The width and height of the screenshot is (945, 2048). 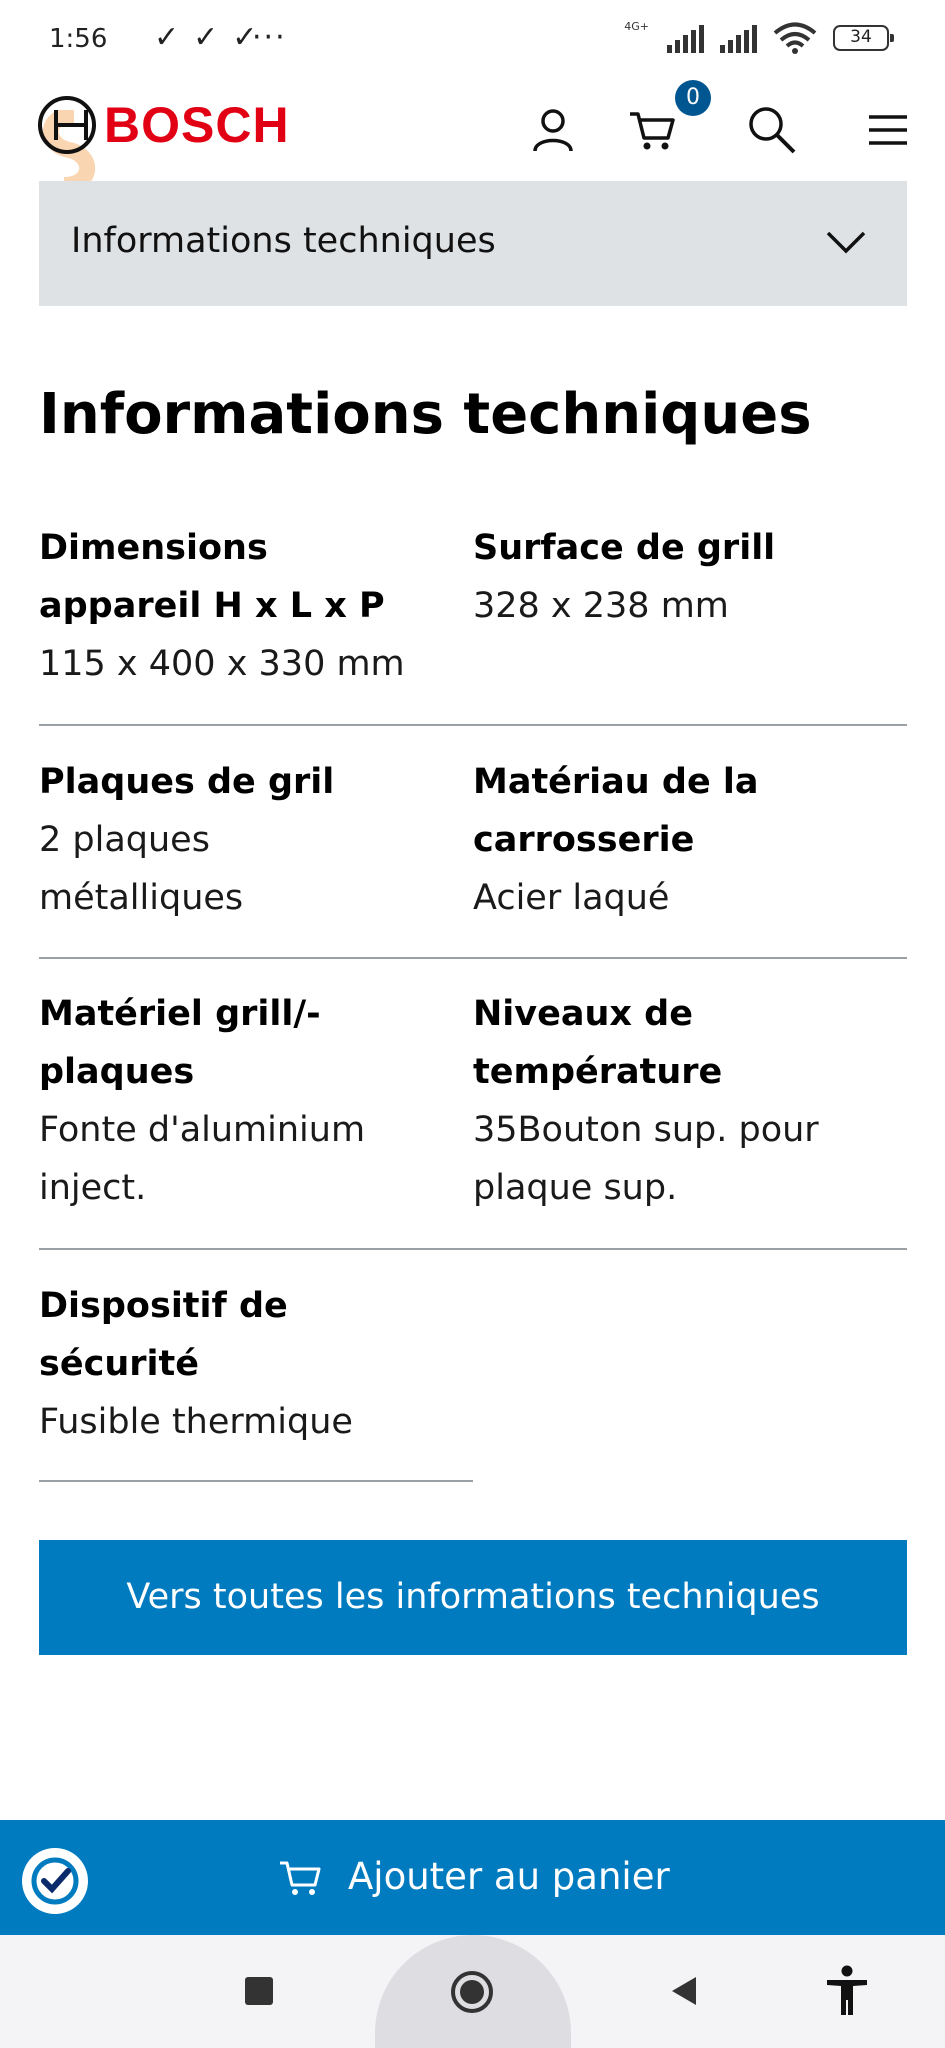 I want to click on status-indicators: 4G+ 34, so click(x=759, y=36).